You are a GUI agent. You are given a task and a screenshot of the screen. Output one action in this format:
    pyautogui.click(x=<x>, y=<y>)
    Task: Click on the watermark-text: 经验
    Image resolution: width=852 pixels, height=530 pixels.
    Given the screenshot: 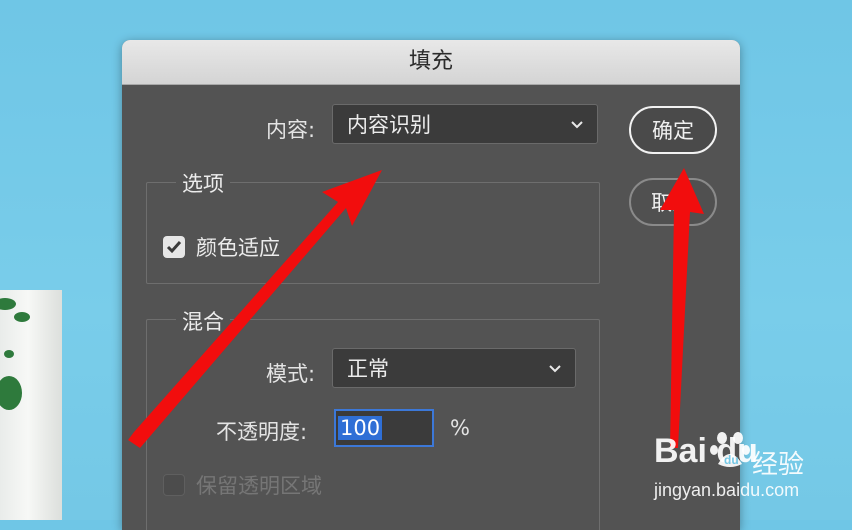 What is the action you would take?
    pyautogui.click(x=778, y=465)
    